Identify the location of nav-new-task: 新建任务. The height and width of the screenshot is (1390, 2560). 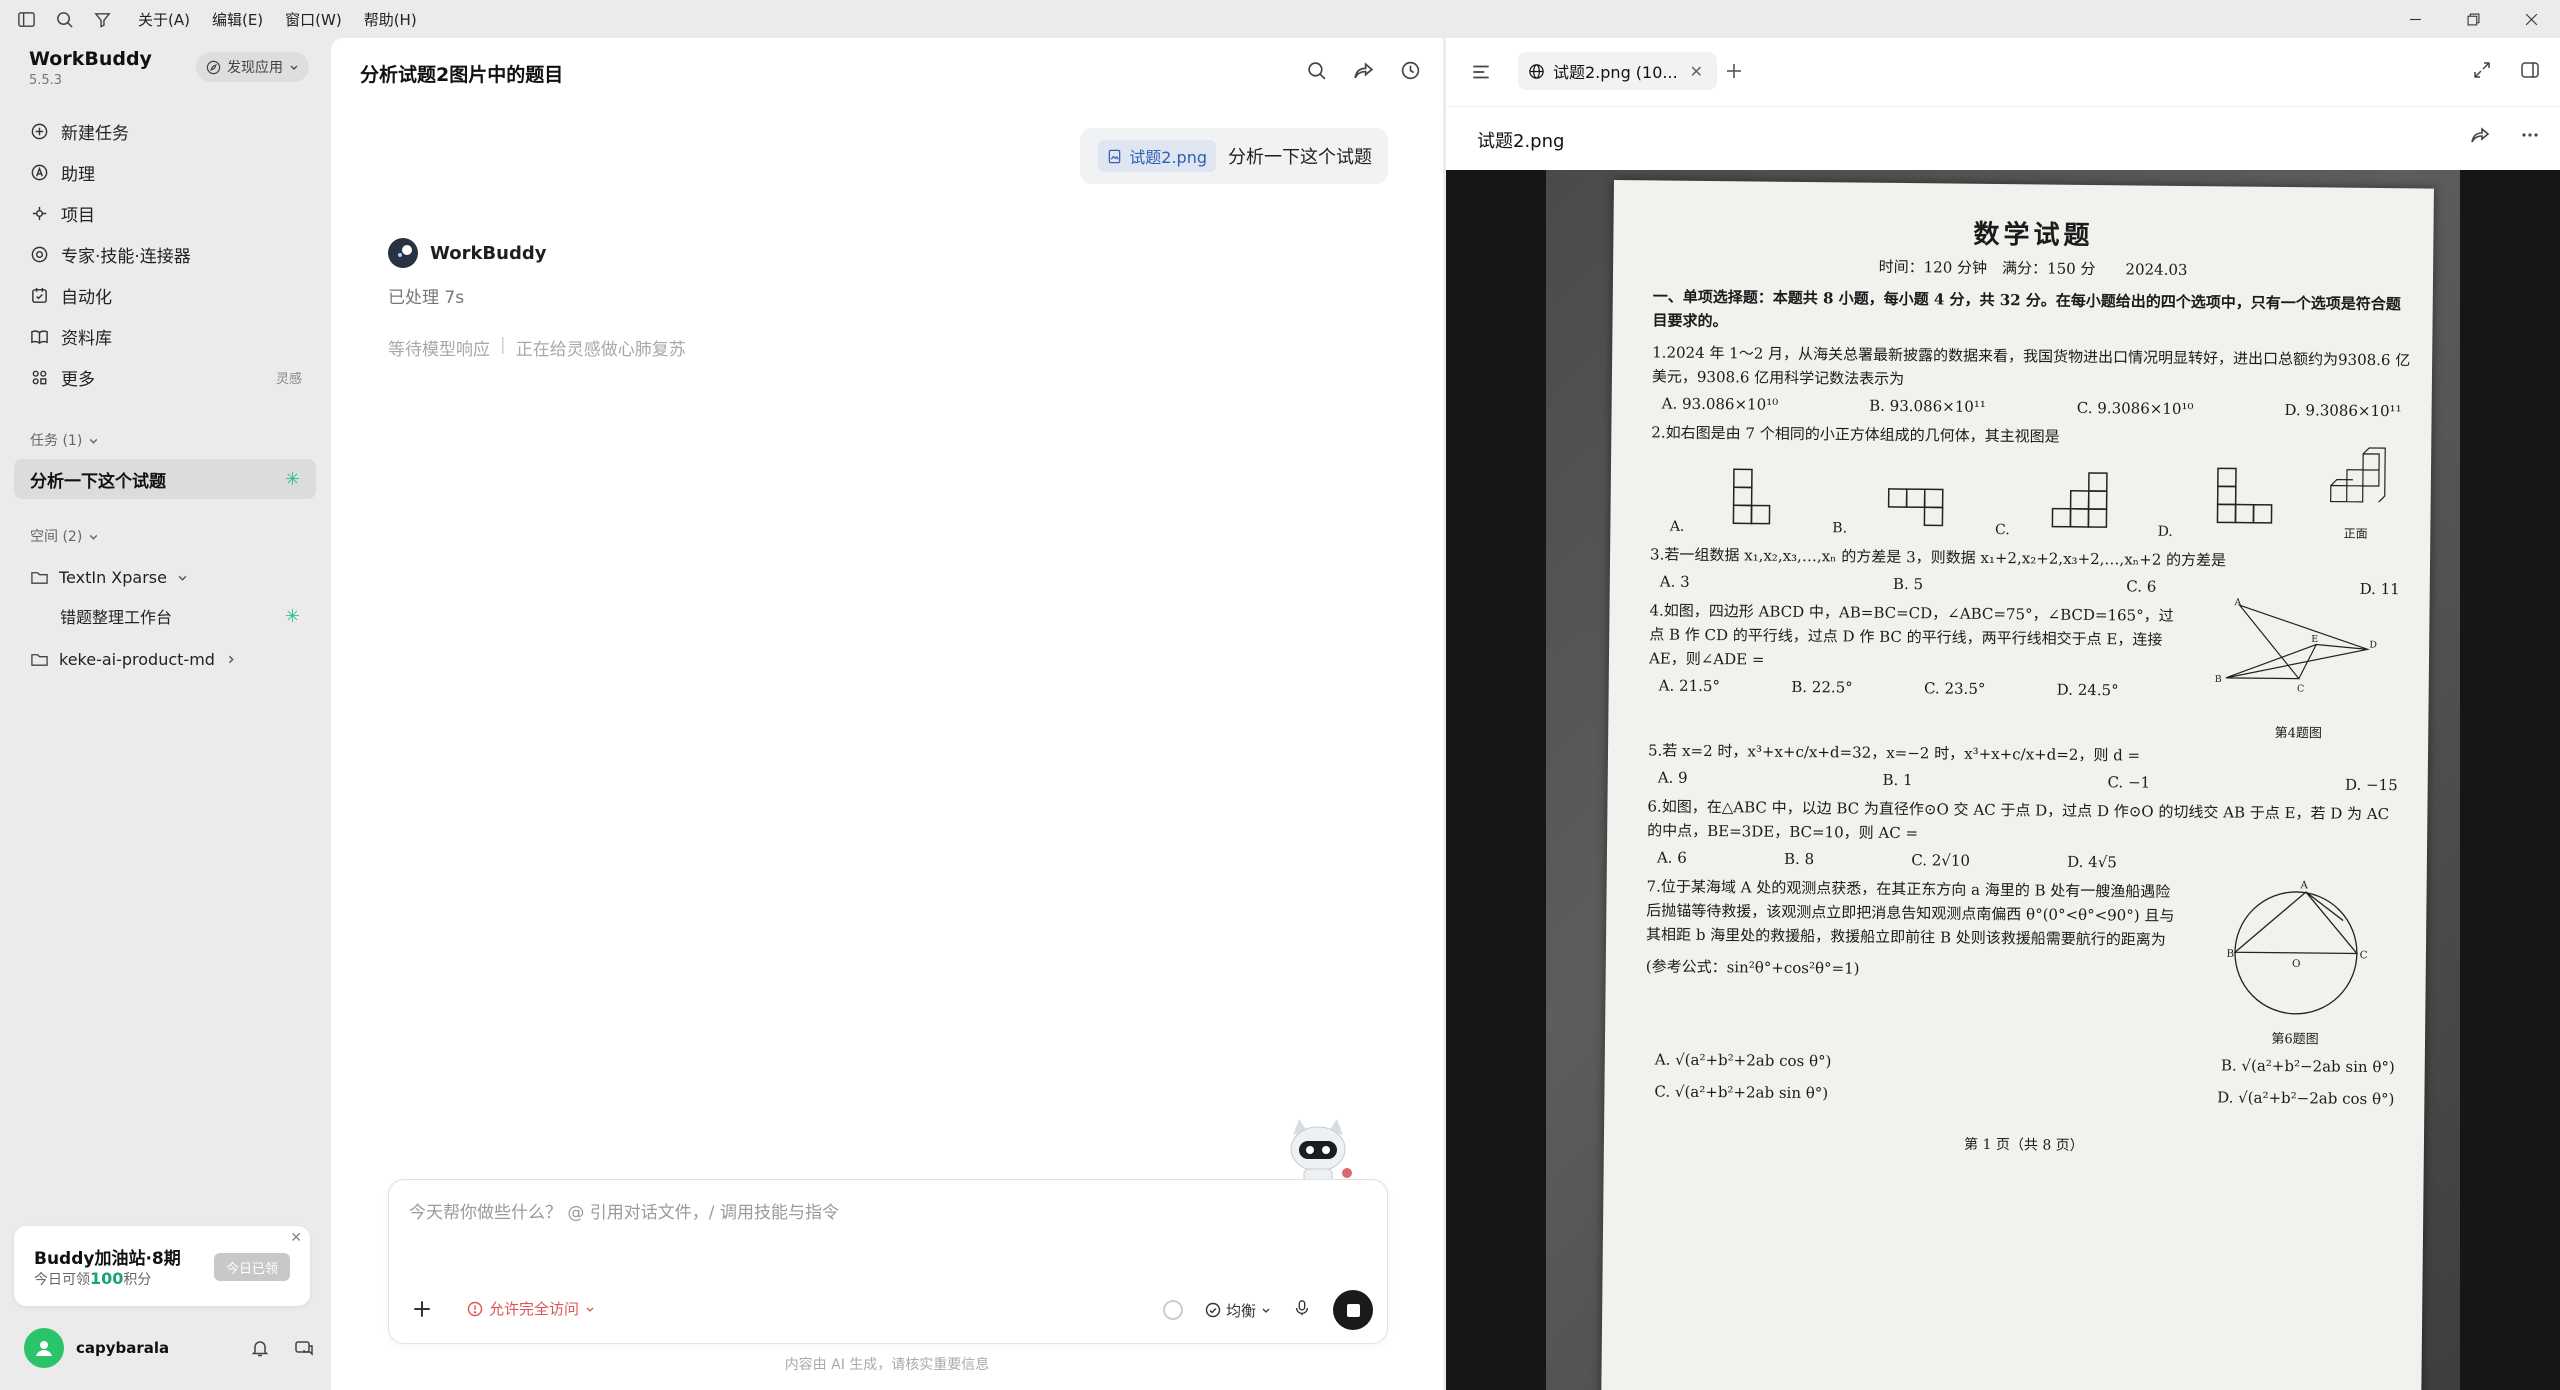
(165, 131).